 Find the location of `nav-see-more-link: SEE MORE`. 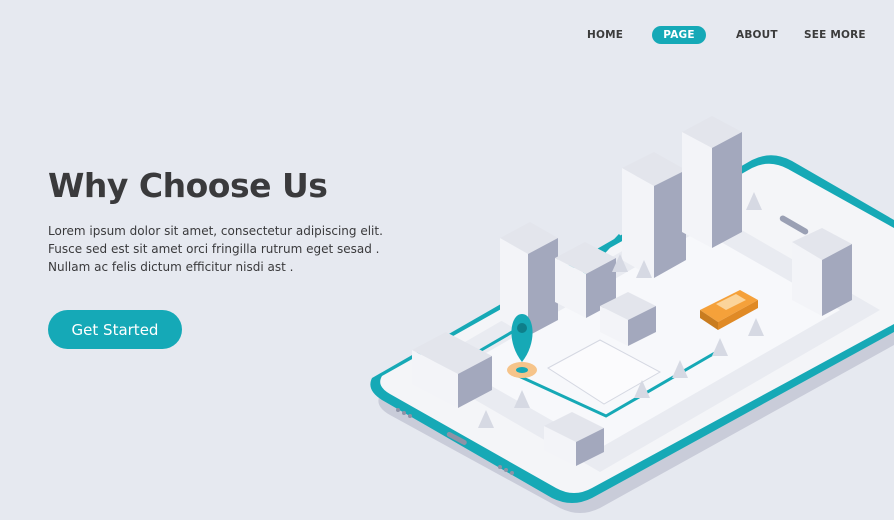

nav-see-more-link: SEE MORE is located at coordinates (835, 35).